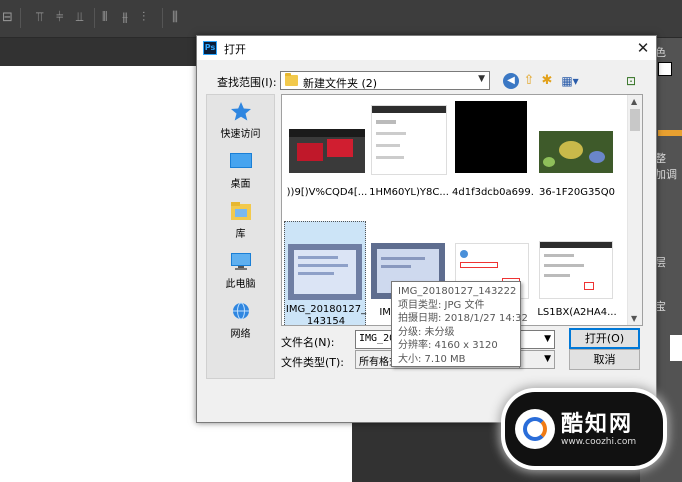  What do you see at coordinates (291, 79) in the screenshot?
I see `folder-icon` at bounding box center [291, 79].